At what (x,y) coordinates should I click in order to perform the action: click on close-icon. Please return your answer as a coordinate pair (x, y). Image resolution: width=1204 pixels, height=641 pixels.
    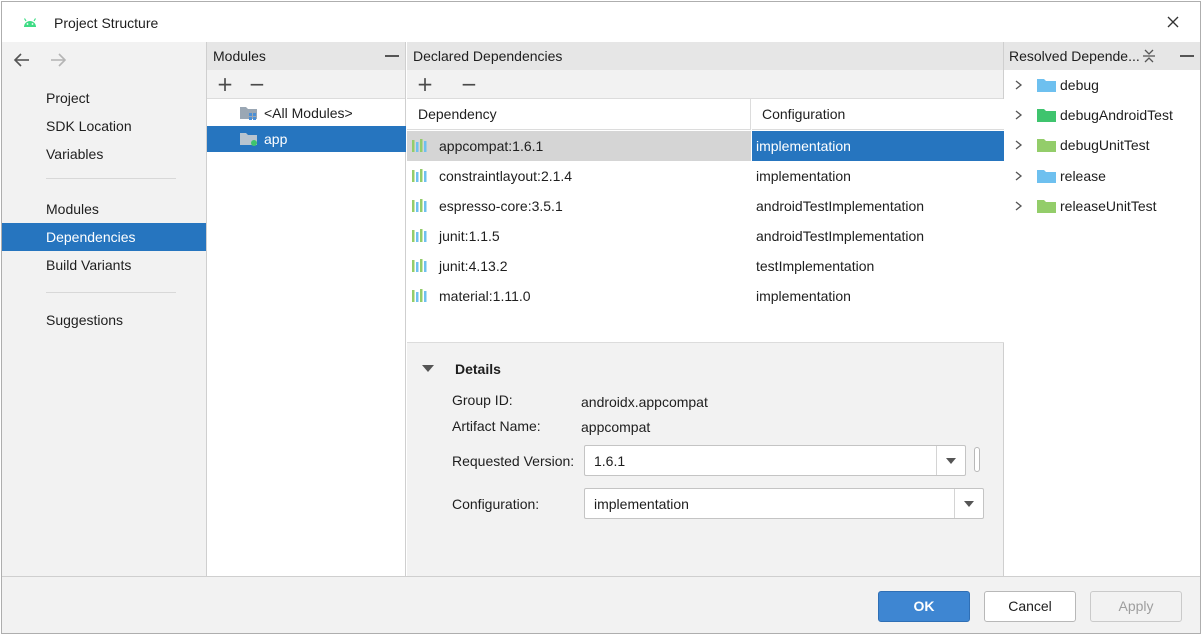
    Looking at the image, I should click on (1173, 22).